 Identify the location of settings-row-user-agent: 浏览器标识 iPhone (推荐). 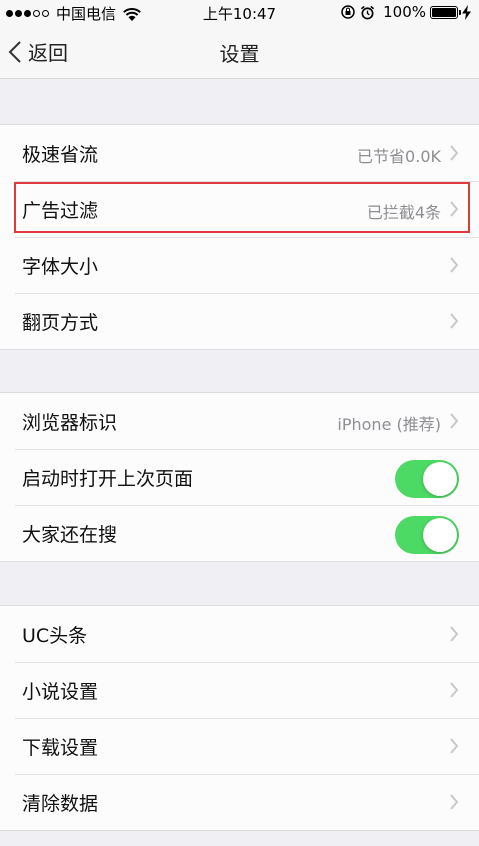
(239, 421).